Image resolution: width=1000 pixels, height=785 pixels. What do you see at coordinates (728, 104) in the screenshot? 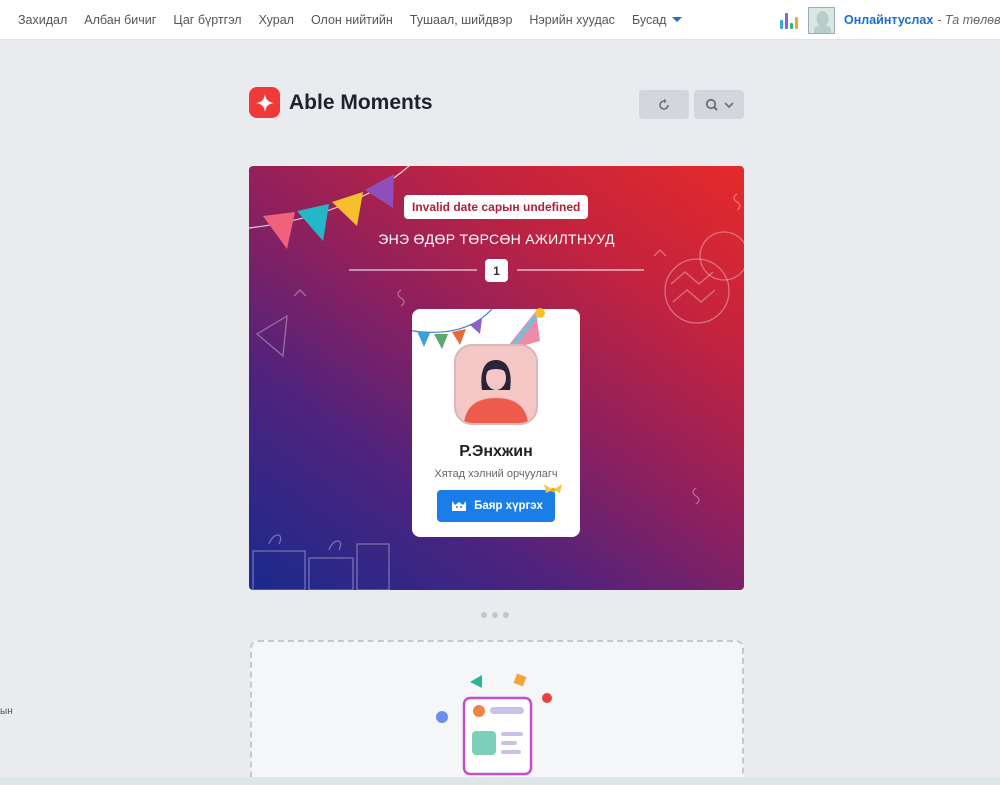
I see `chevron-down-icon` at bounding box center [728, 104].